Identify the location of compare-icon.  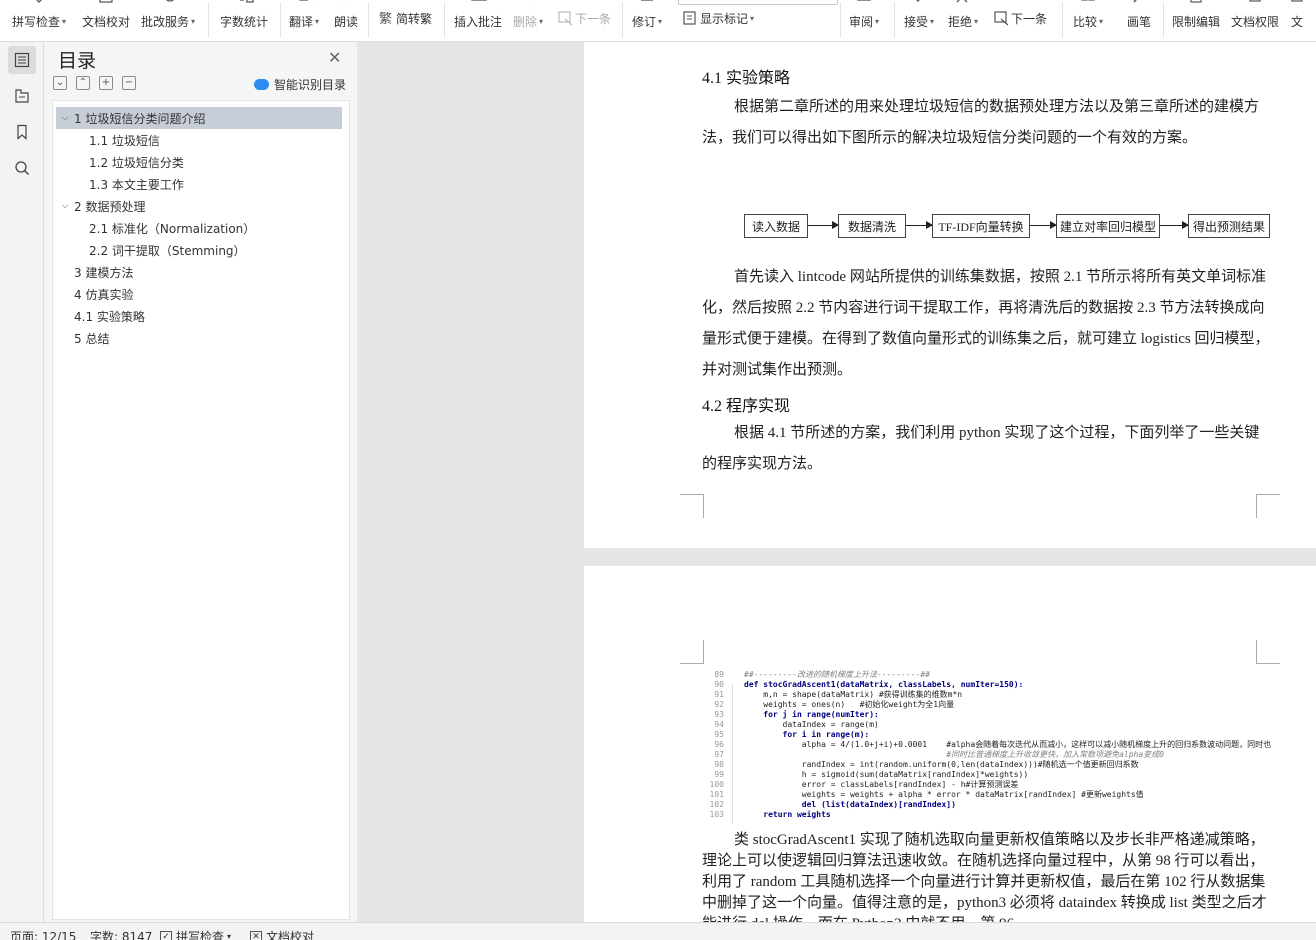
(1088, 6).